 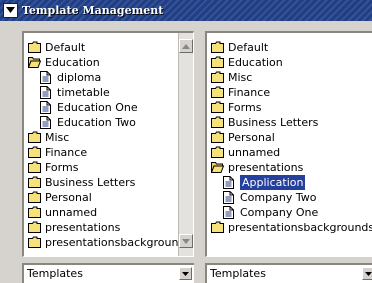 I want to click on left-tree-item: presentations, so click(x=107, y=227).